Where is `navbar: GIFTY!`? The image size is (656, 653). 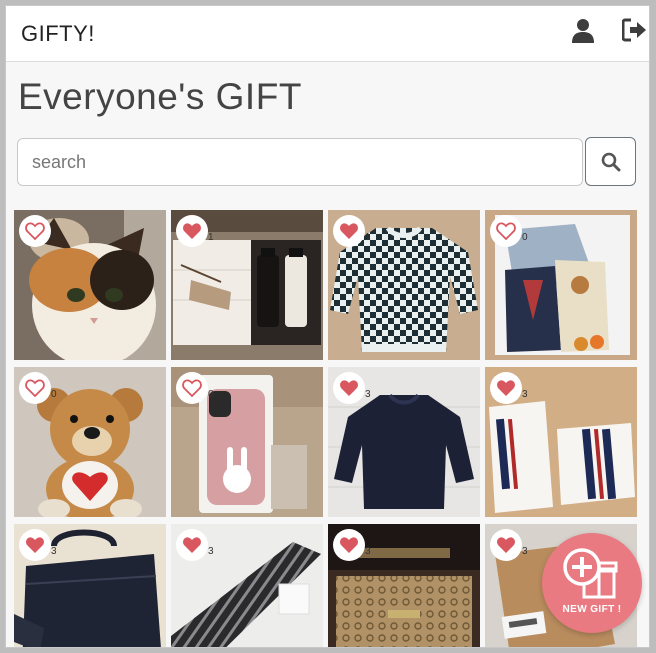 navbar: GIFTY! is located at coordinates (327, 34).